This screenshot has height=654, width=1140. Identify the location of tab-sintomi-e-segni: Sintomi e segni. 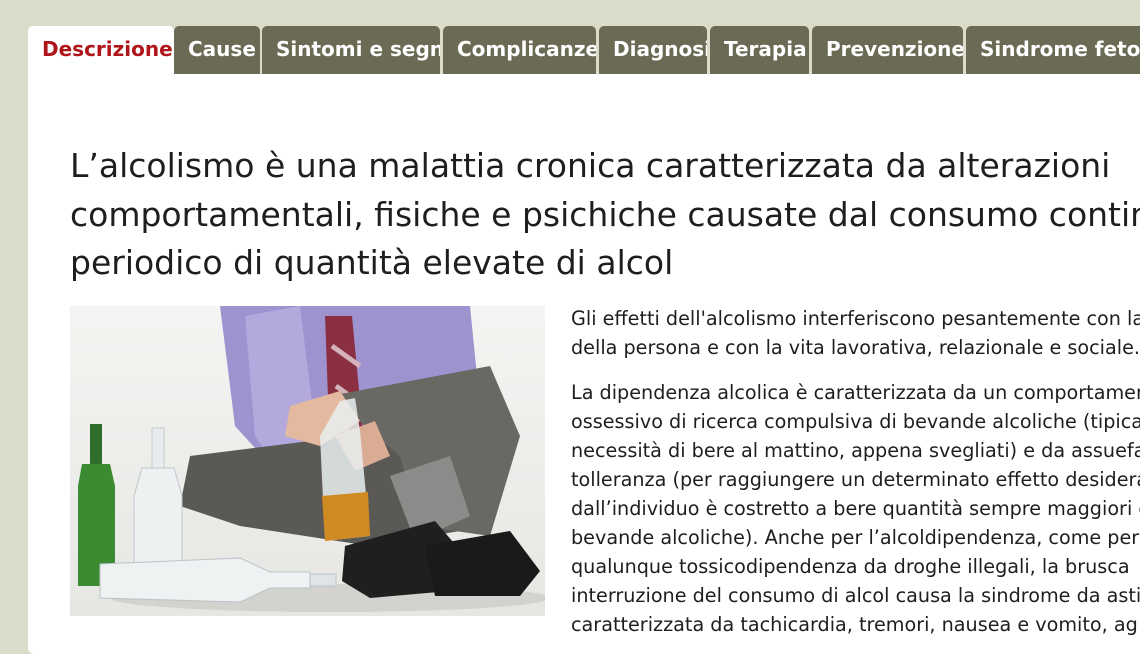
(351, 50).